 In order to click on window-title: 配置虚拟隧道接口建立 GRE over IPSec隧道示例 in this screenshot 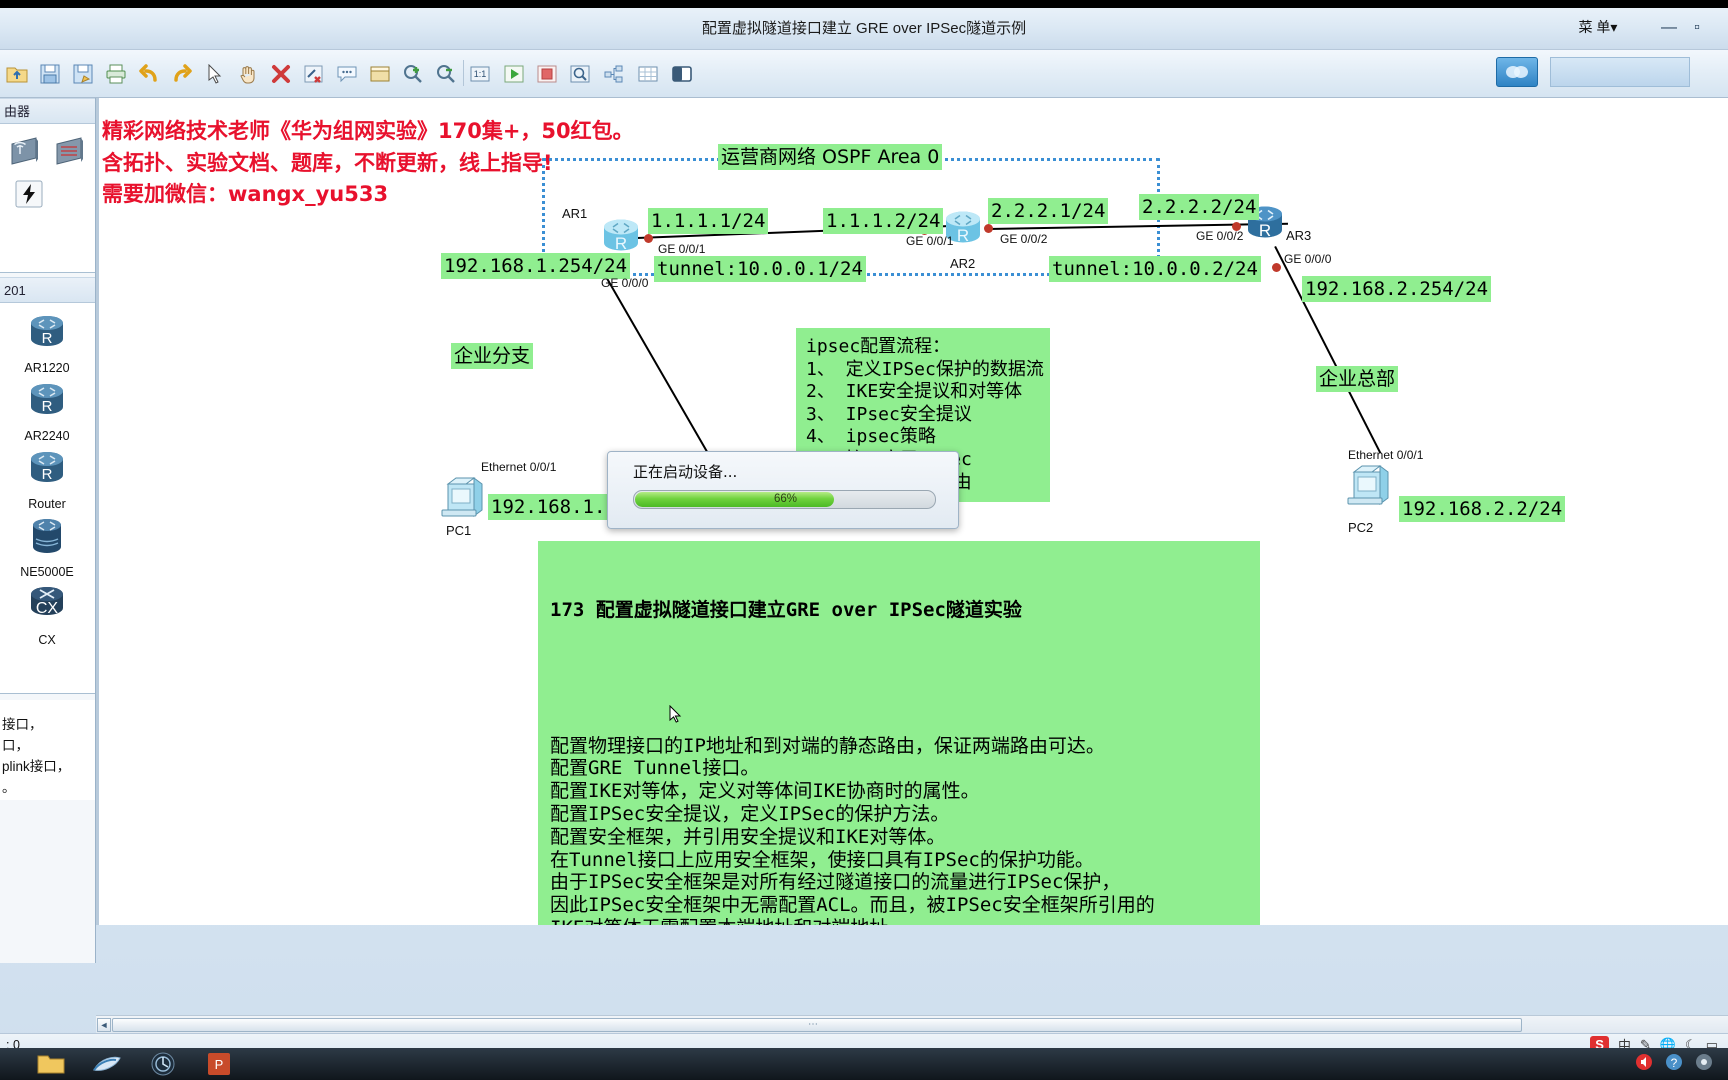, I will do `click(864, 28)`.